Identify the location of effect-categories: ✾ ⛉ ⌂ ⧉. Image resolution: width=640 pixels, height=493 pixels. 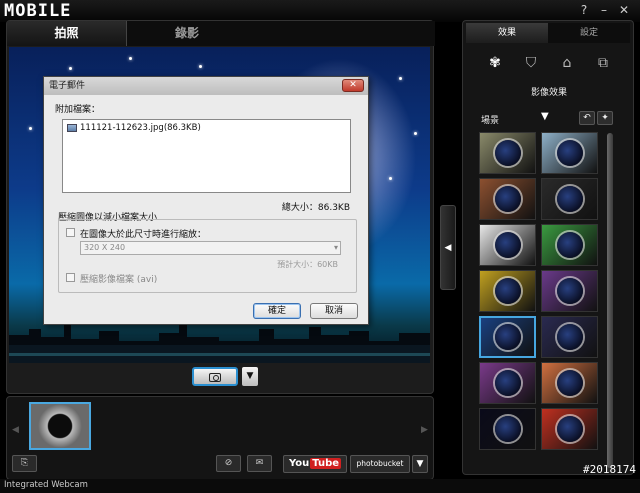
(549, 63).